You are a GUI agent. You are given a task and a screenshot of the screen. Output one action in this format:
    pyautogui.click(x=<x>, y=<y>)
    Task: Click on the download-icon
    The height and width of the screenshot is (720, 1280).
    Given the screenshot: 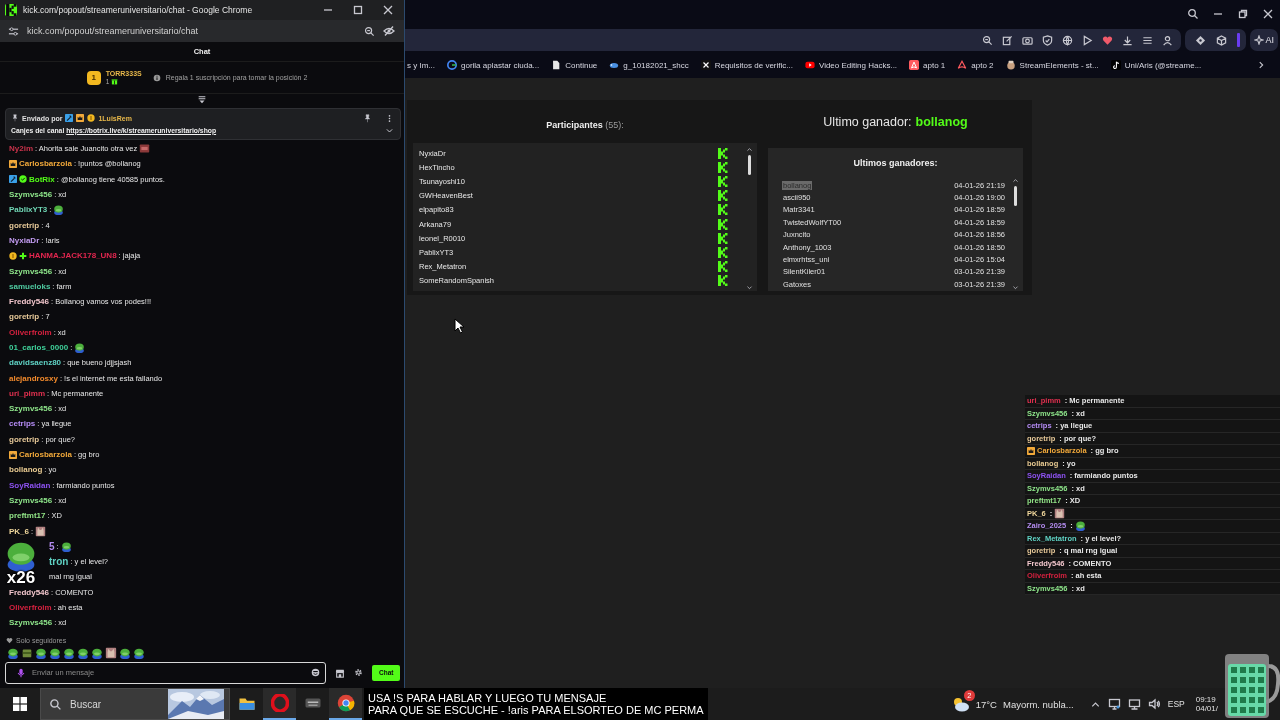 What is the action you would take?
    pyautogui.click(x=1128, y=40)
    